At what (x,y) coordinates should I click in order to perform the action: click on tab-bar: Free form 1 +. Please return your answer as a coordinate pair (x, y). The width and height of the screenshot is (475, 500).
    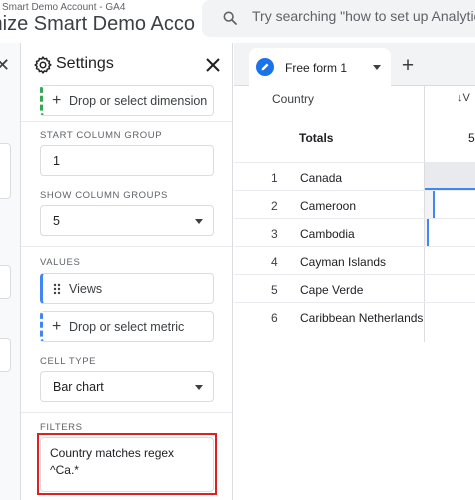
    Looking at the image, I should click on (354, 64).